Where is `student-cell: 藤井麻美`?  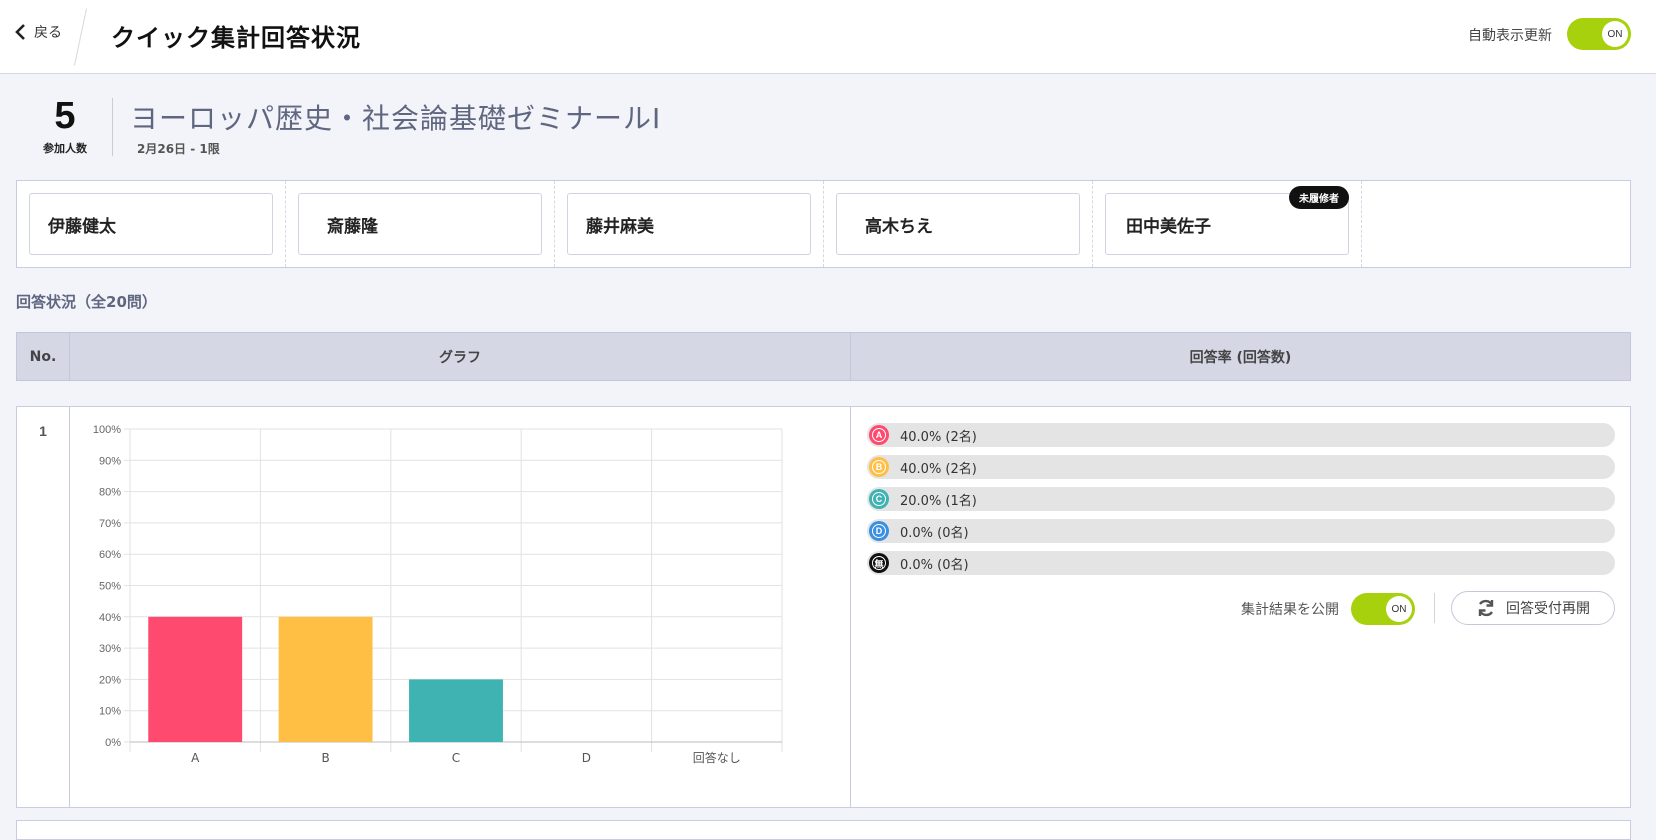
student-cell: 藤井麻美 is located at coordinates (689, 224).